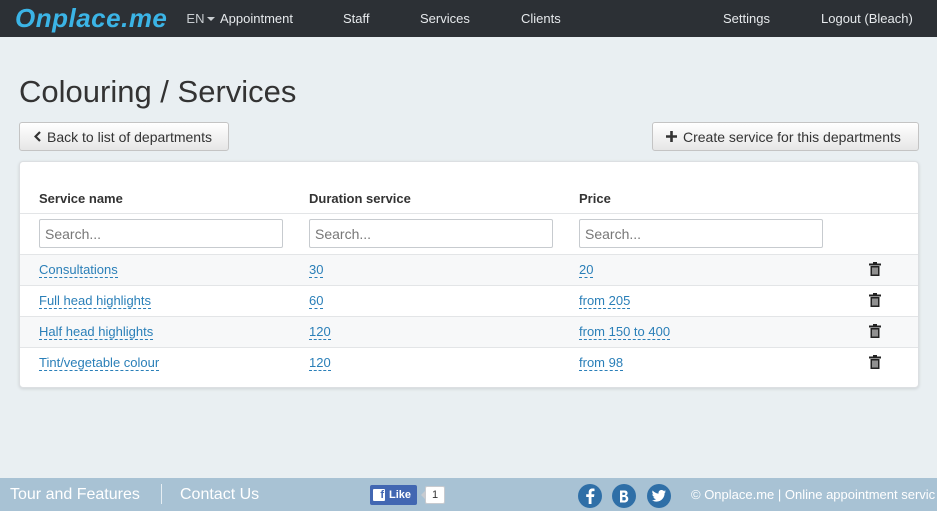  What do you see at coordinates (316, 270) in the screenshot?
I see `duration-link: 30` at bounding box center [316, 270].